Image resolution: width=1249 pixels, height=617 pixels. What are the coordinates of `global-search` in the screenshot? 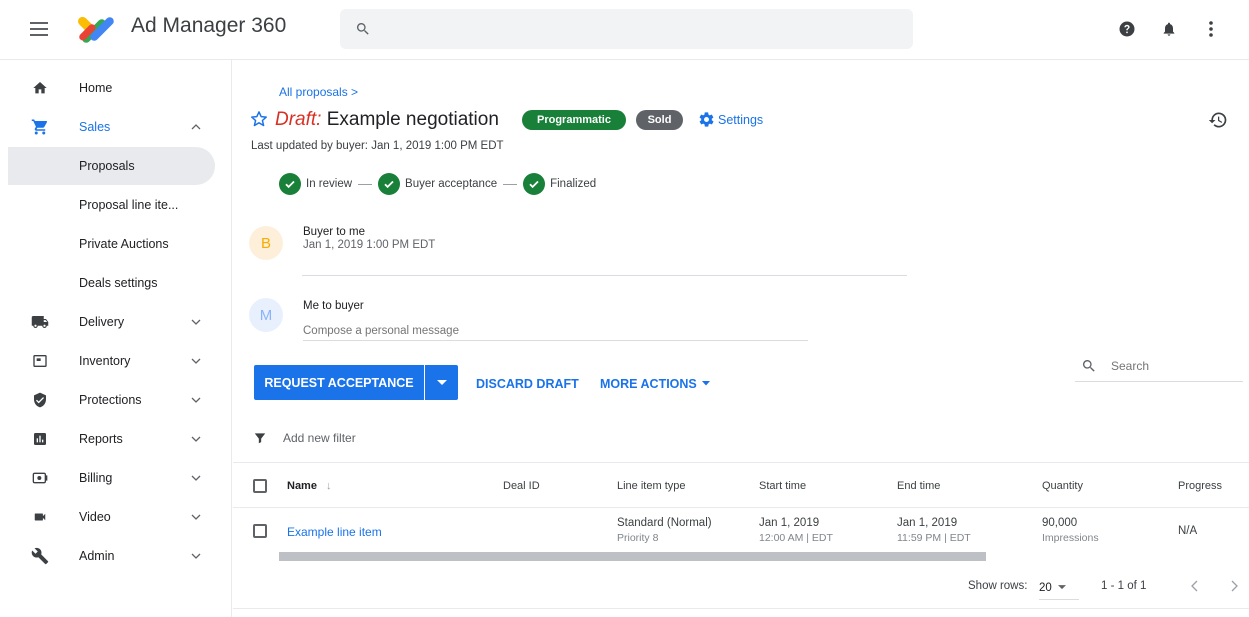 It's located at (626, 29).